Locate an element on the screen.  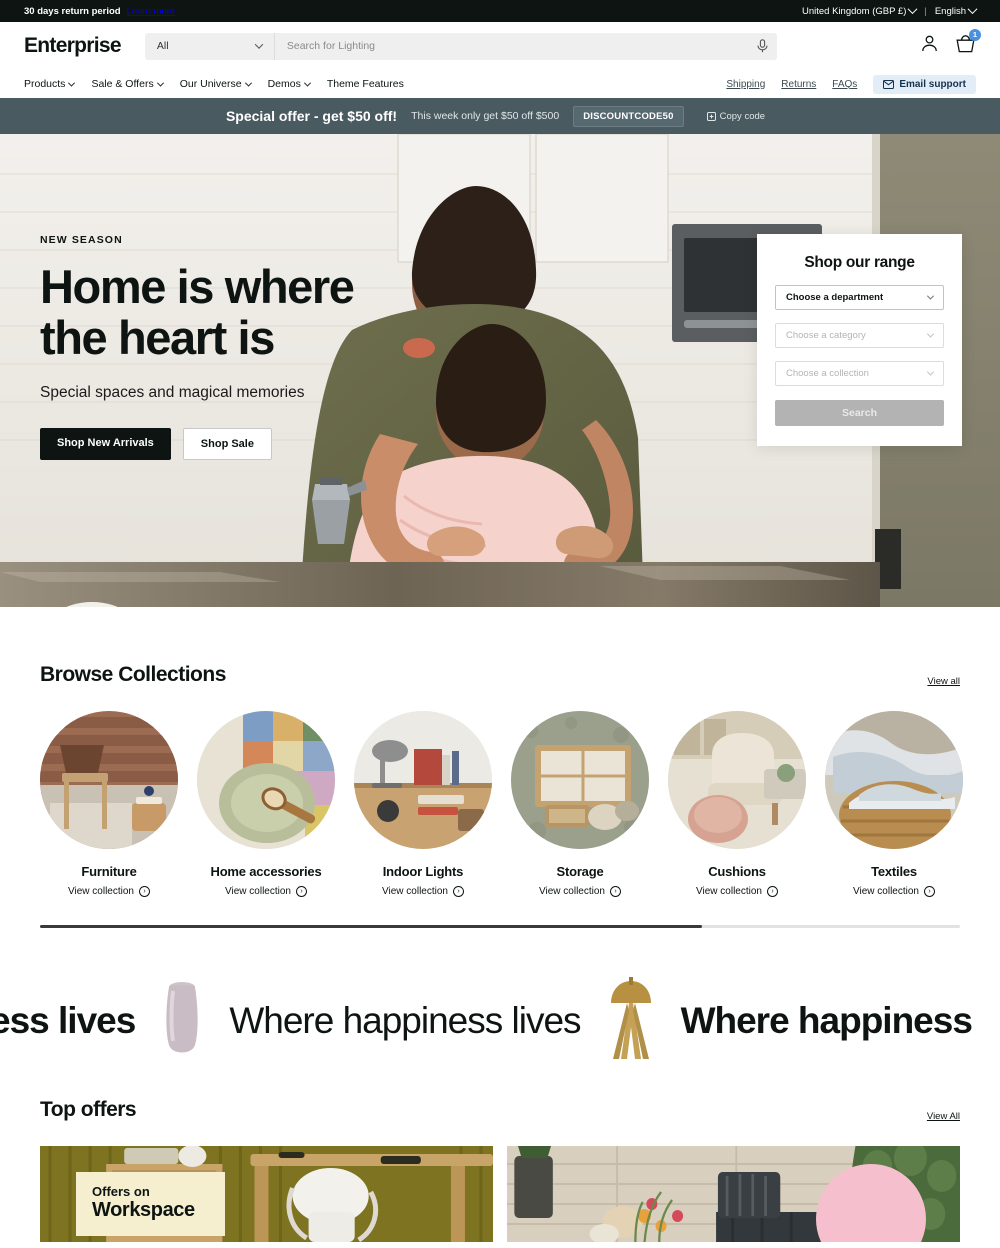
department-select: Choose a department is located at coordinates (859, 297).